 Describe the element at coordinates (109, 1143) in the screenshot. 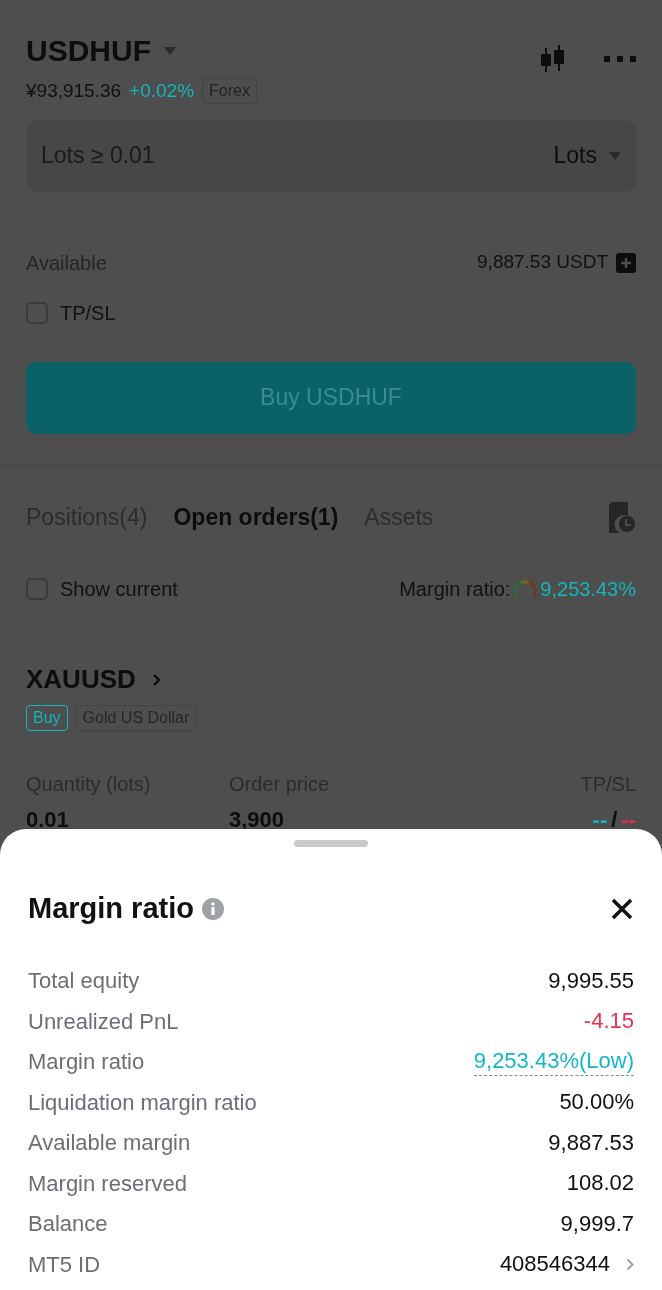

I see `row-label: Available margin` at that location.